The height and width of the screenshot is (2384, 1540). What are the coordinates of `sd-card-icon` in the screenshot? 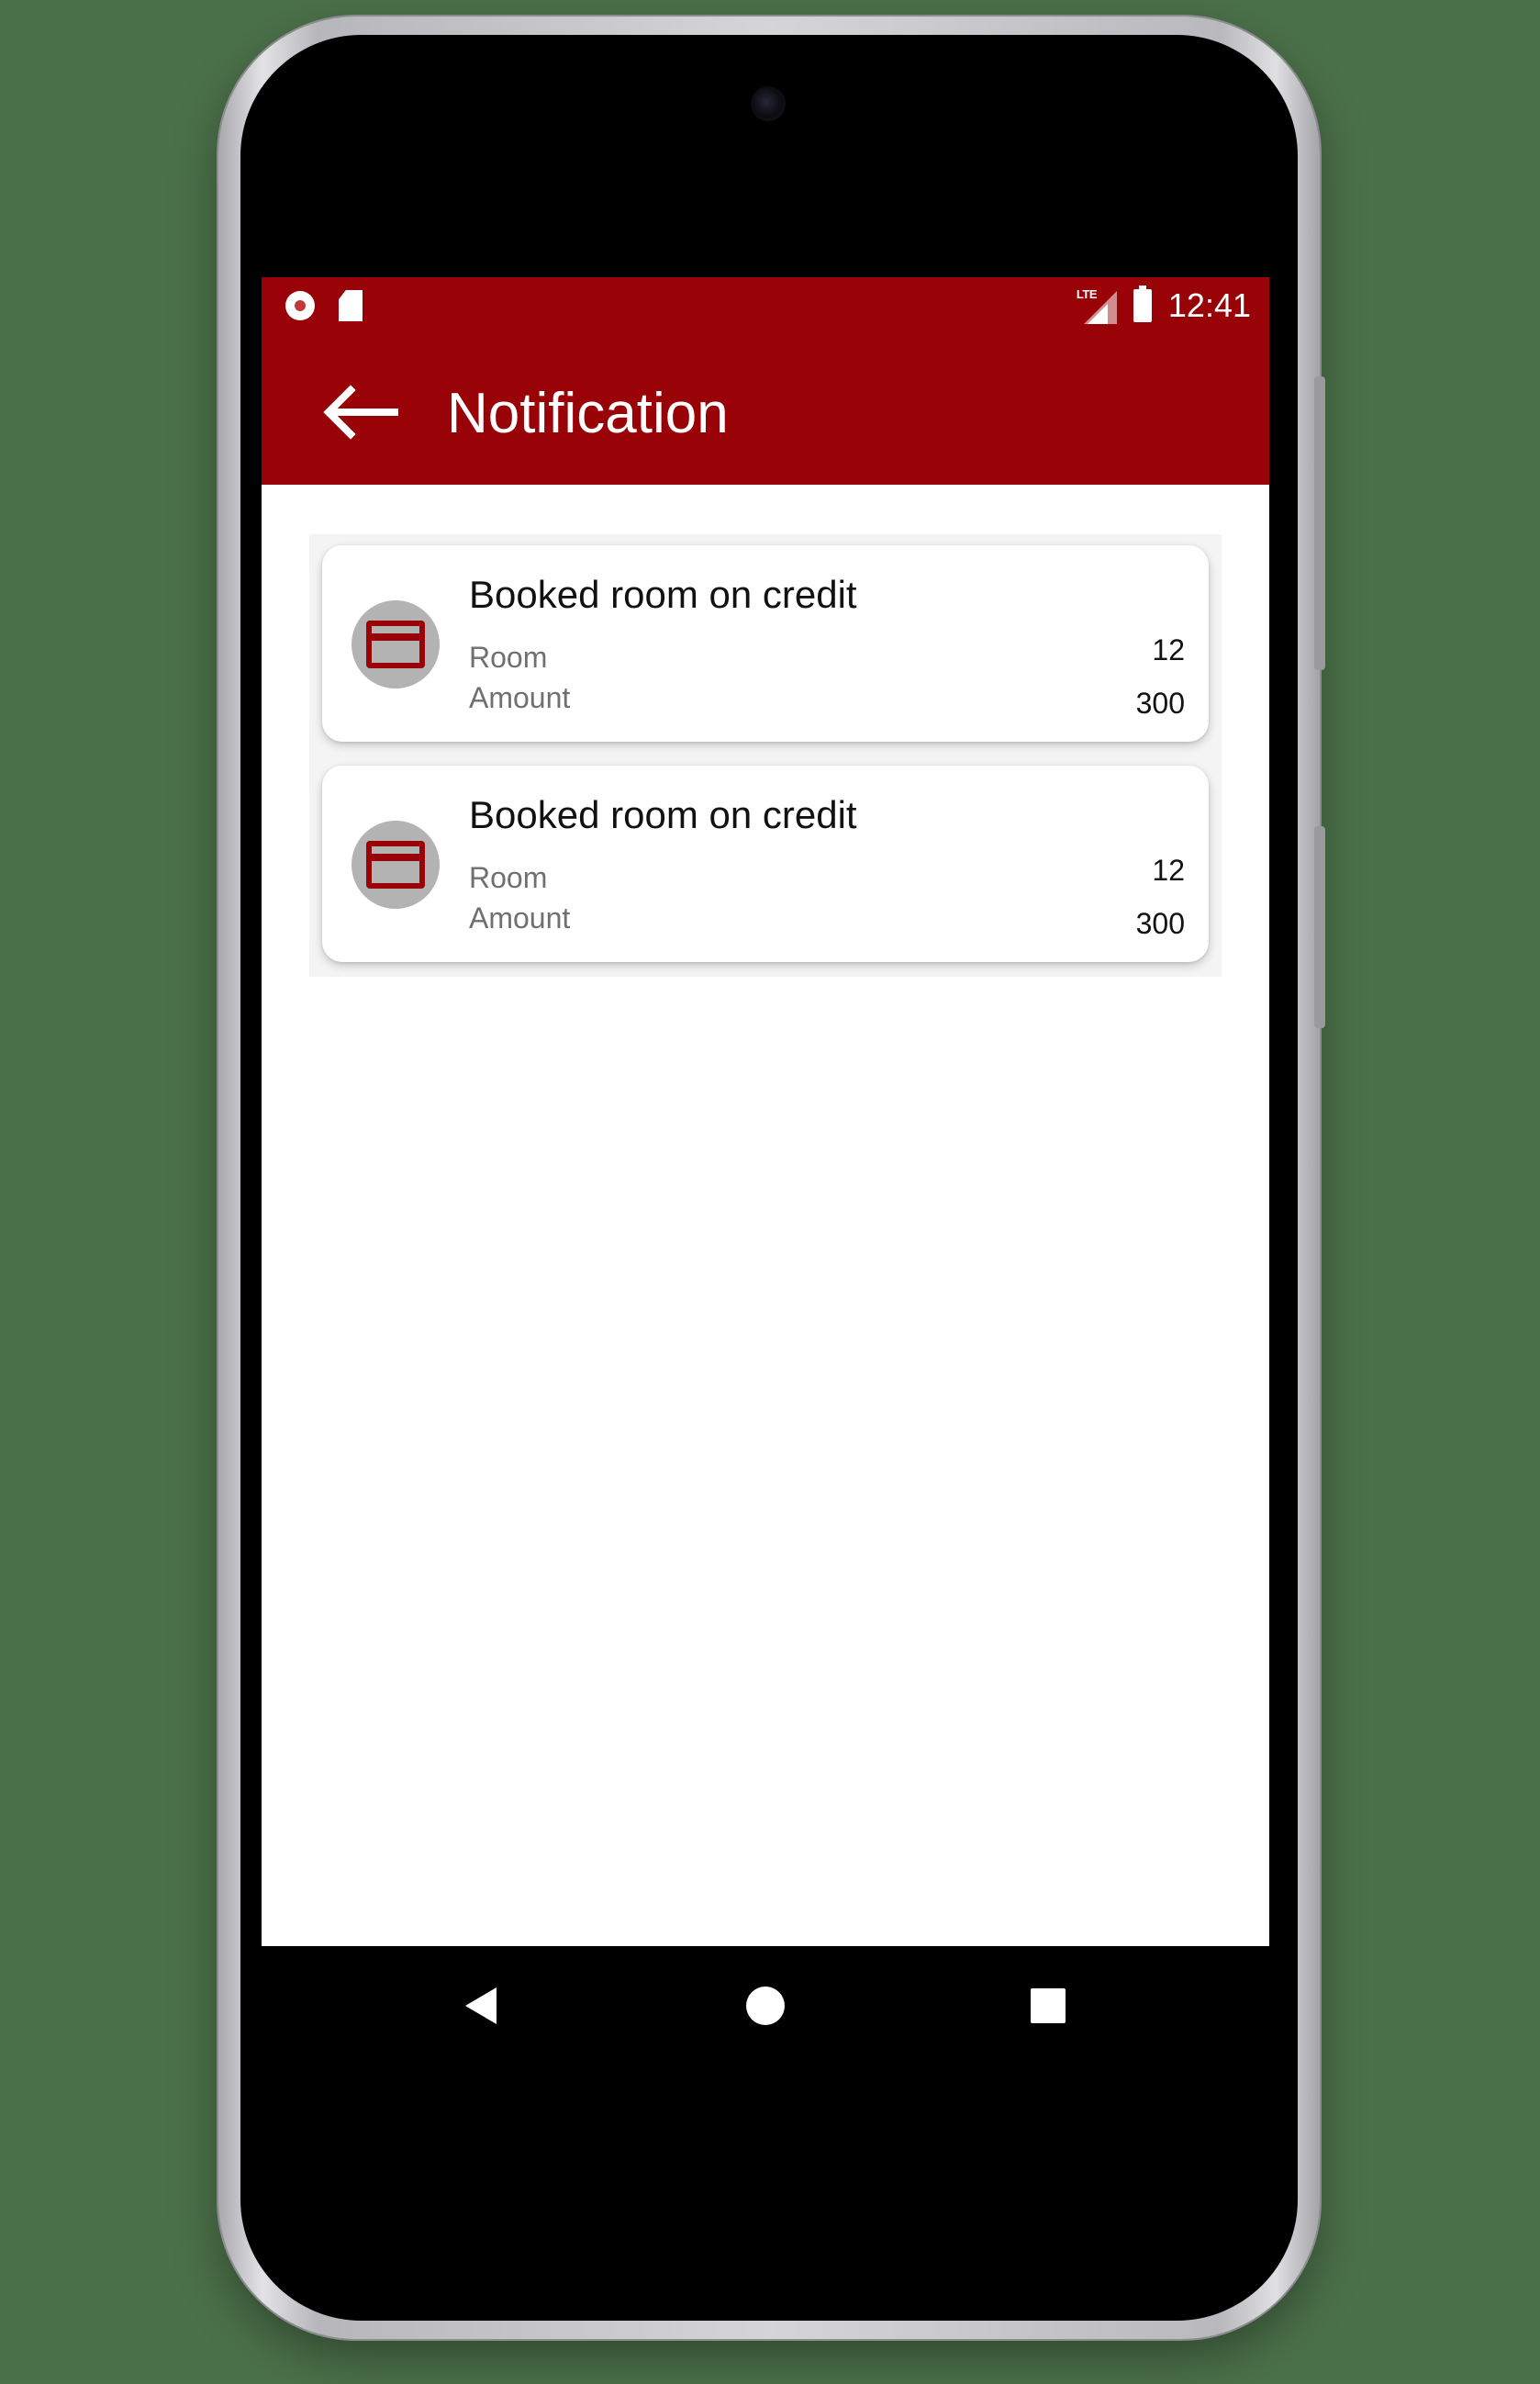 It's located at (351, 305).